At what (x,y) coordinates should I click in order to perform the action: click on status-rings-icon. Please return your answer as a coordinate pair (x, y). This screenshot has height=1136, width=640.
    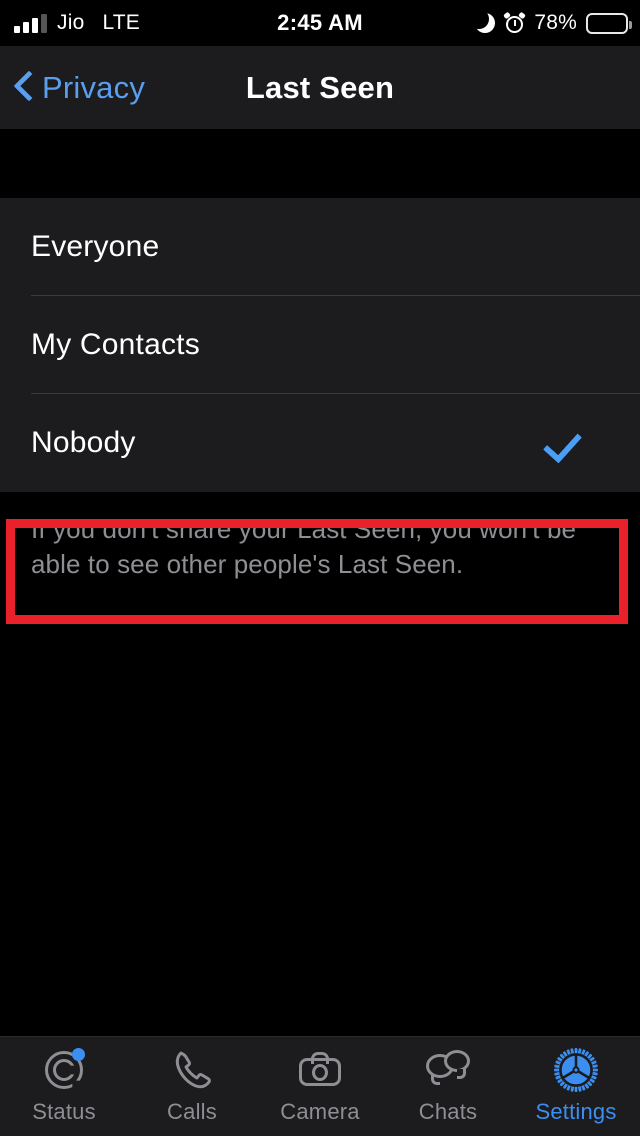
    Looking at the image, I should click on (64, 1070).